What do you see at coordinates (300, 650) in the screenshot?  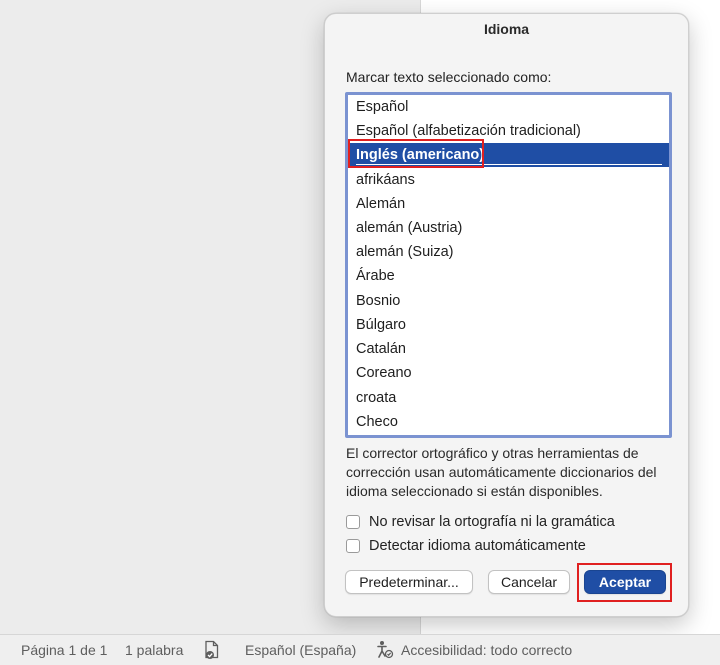 I see `language-status: Español (España)` at bounding box center [300, 650].